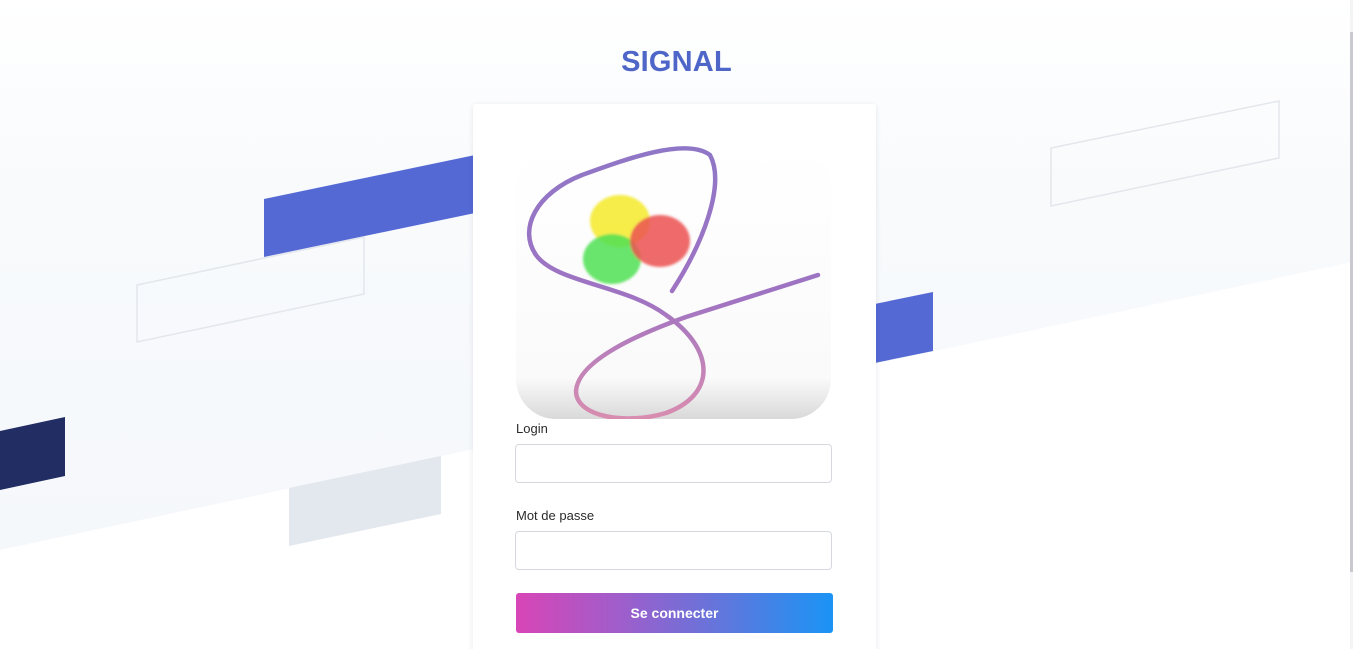  What do you see at coordinates (673, 550) in the screenshot?
I see `password-input` at bounding box center [673, 550].